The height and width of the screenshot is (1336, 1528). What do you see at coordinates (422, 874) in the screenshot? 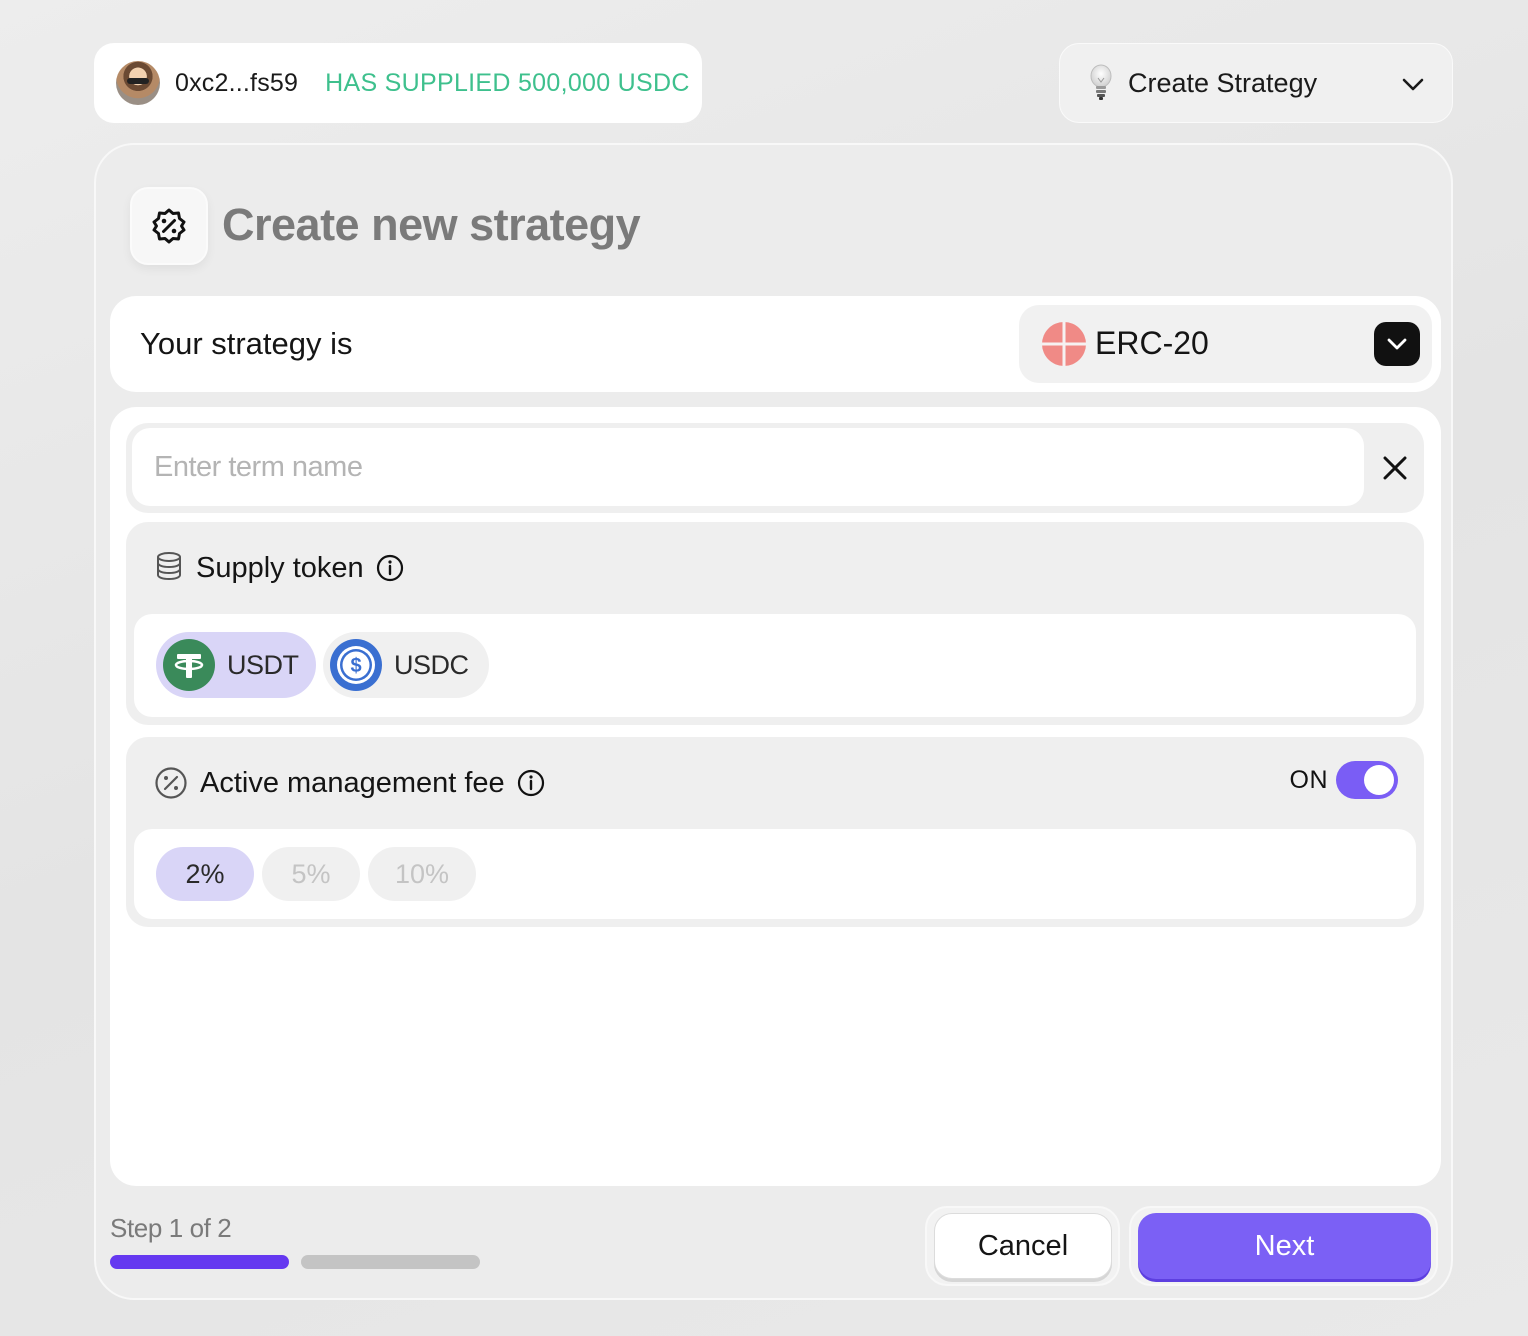
I see `fee-option-10: 10%` at bounding box center [422, 874].